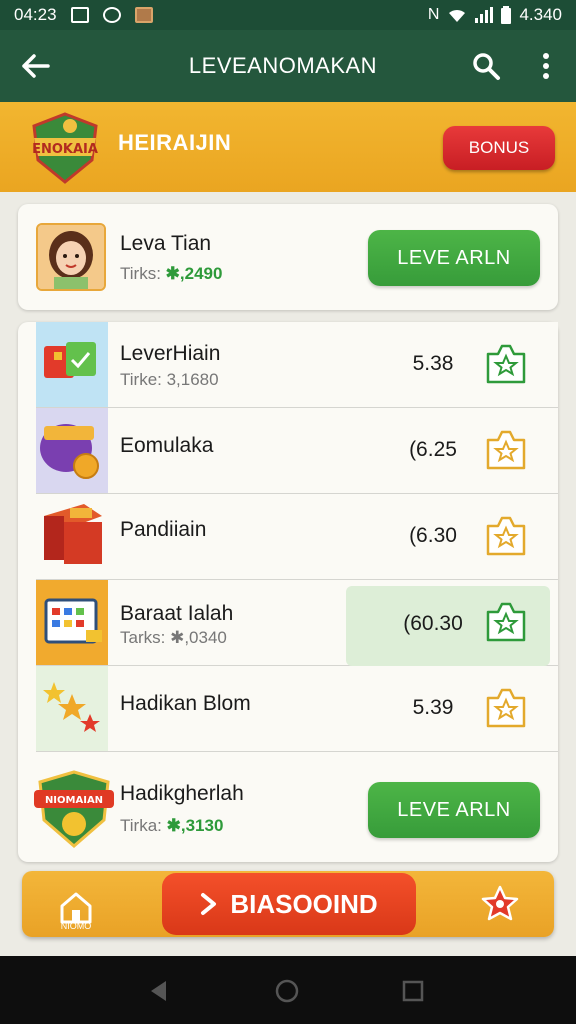 The image size is (576, 1024). Describe the element at coordinates (72, 450) in the screenshot. I see `coin-pouch-icon` at that location.